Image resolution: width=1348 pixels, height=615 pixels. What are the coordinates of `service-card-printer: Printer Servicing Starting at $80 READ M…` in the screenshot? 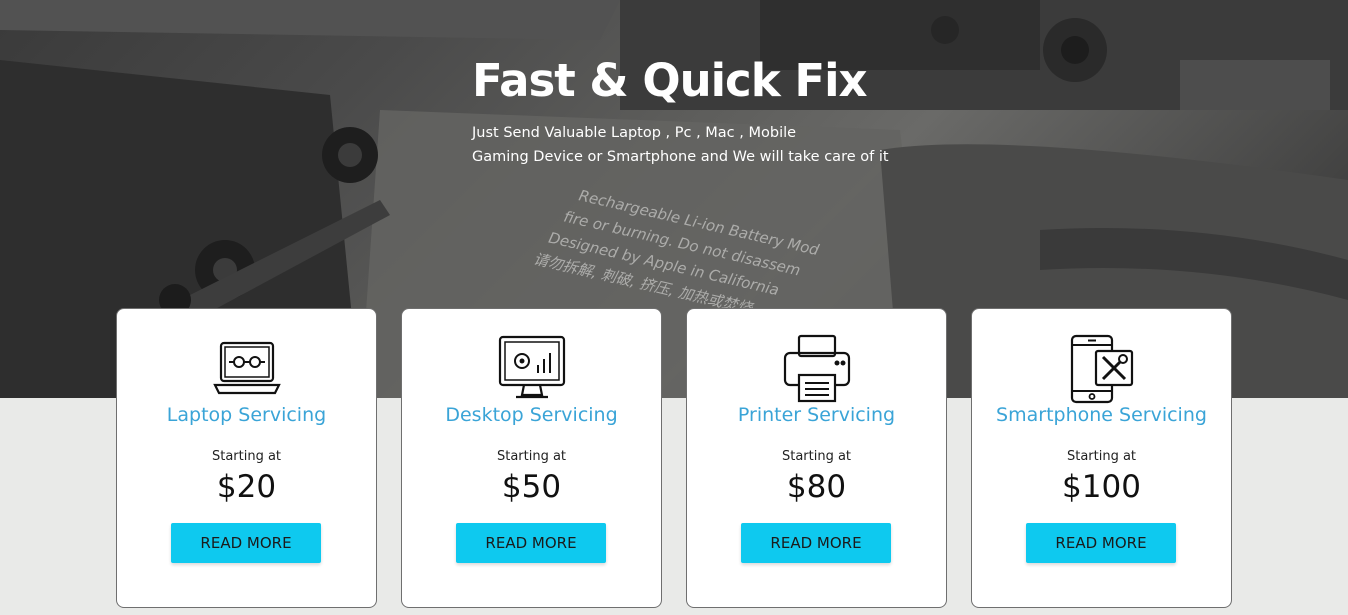 It's located at (816, 458).